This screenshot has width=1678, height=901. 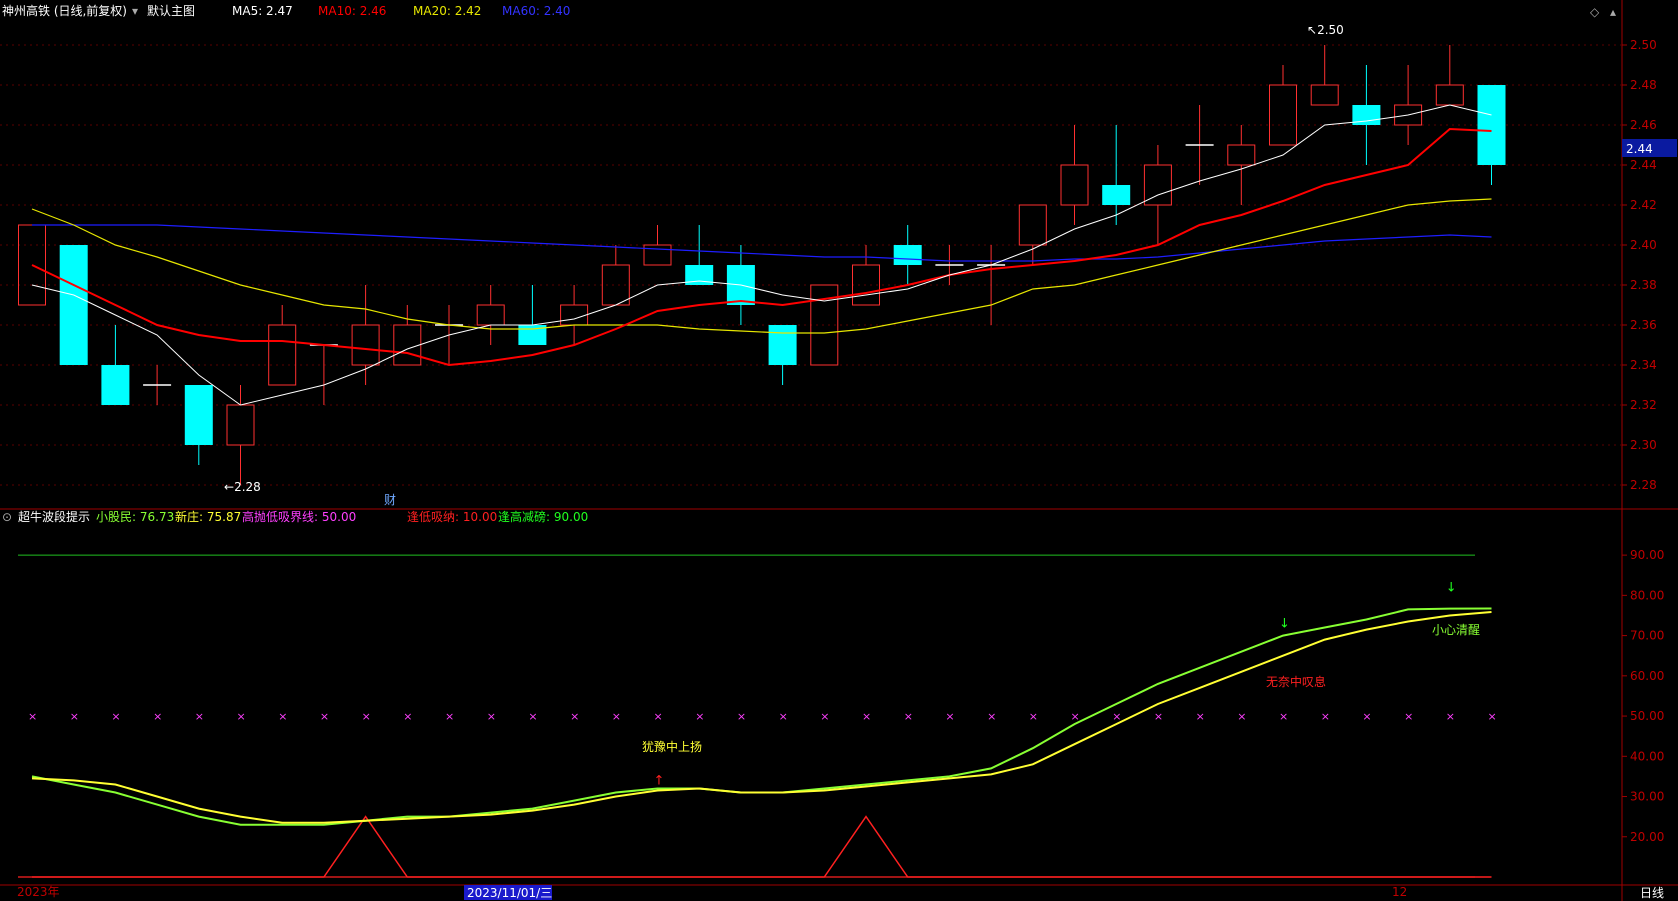 What do you see at coordinates (1643, 325) in the screenshot?
I see `price-tick-label: 2.36` at bounding box center [1643, 325].